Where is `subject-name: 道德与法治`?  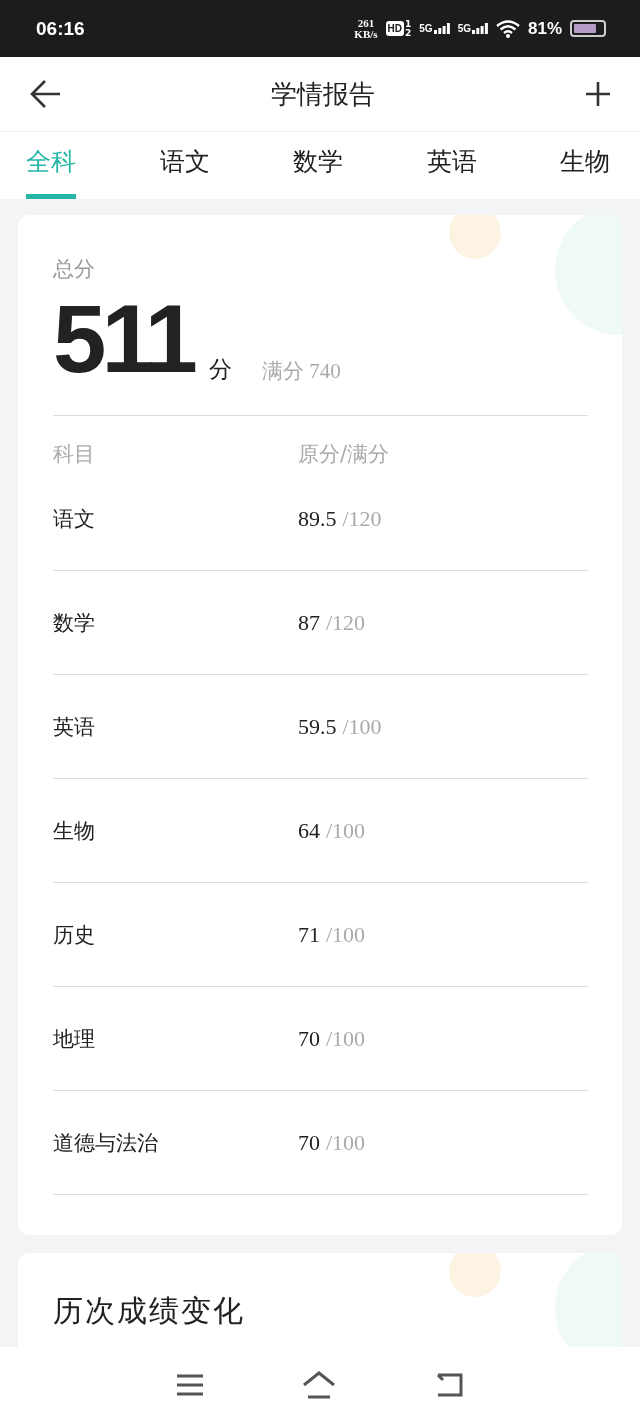
subject-name: 道德与法治 is located at coordinates (106, 1143).